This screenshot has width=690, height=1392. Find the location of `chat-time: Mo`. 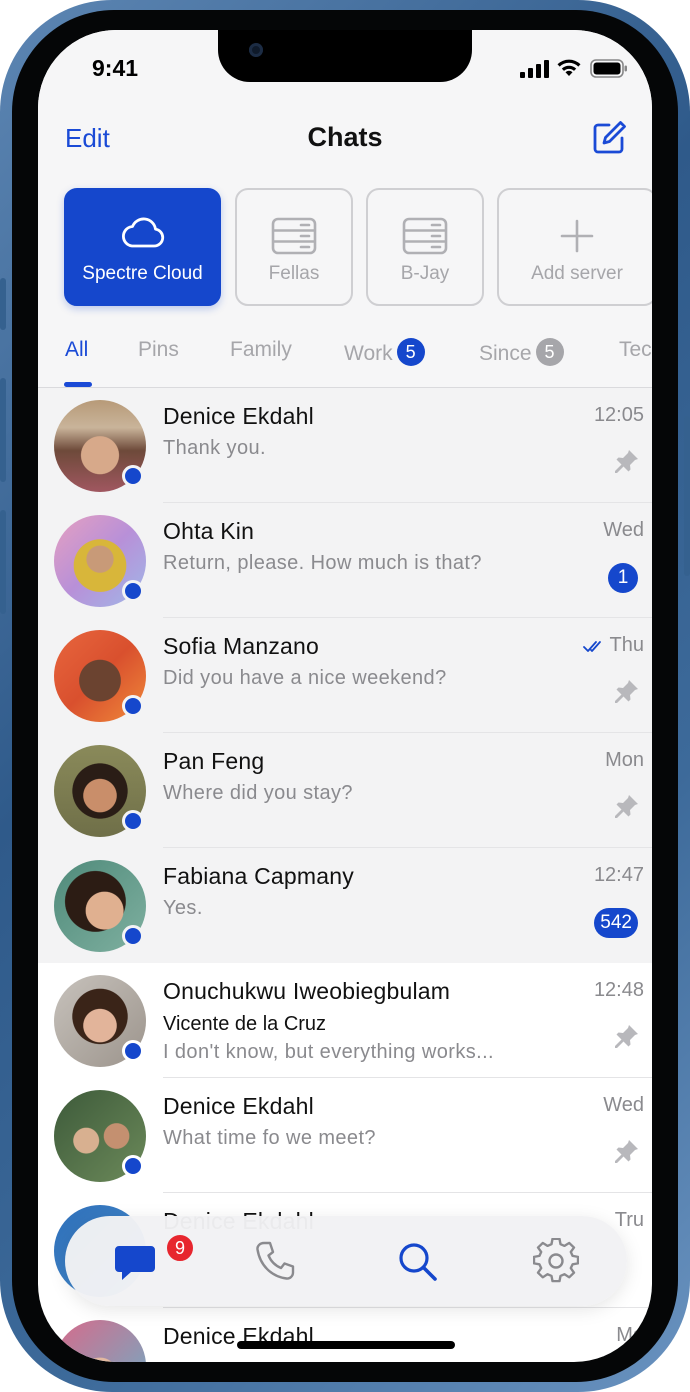

chat-time: Mo is located at coordinates (630, 1335).